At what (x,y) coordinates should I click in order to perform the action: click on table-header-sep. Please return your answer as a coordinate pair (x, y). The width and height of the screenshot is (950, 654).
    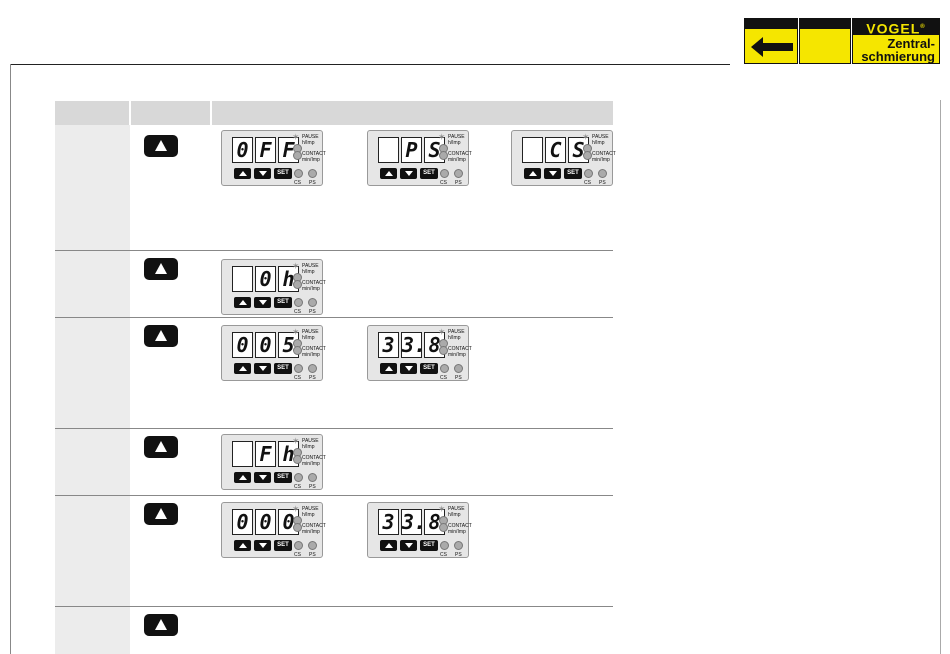
    Looking at the image, I should click on (130, 113).